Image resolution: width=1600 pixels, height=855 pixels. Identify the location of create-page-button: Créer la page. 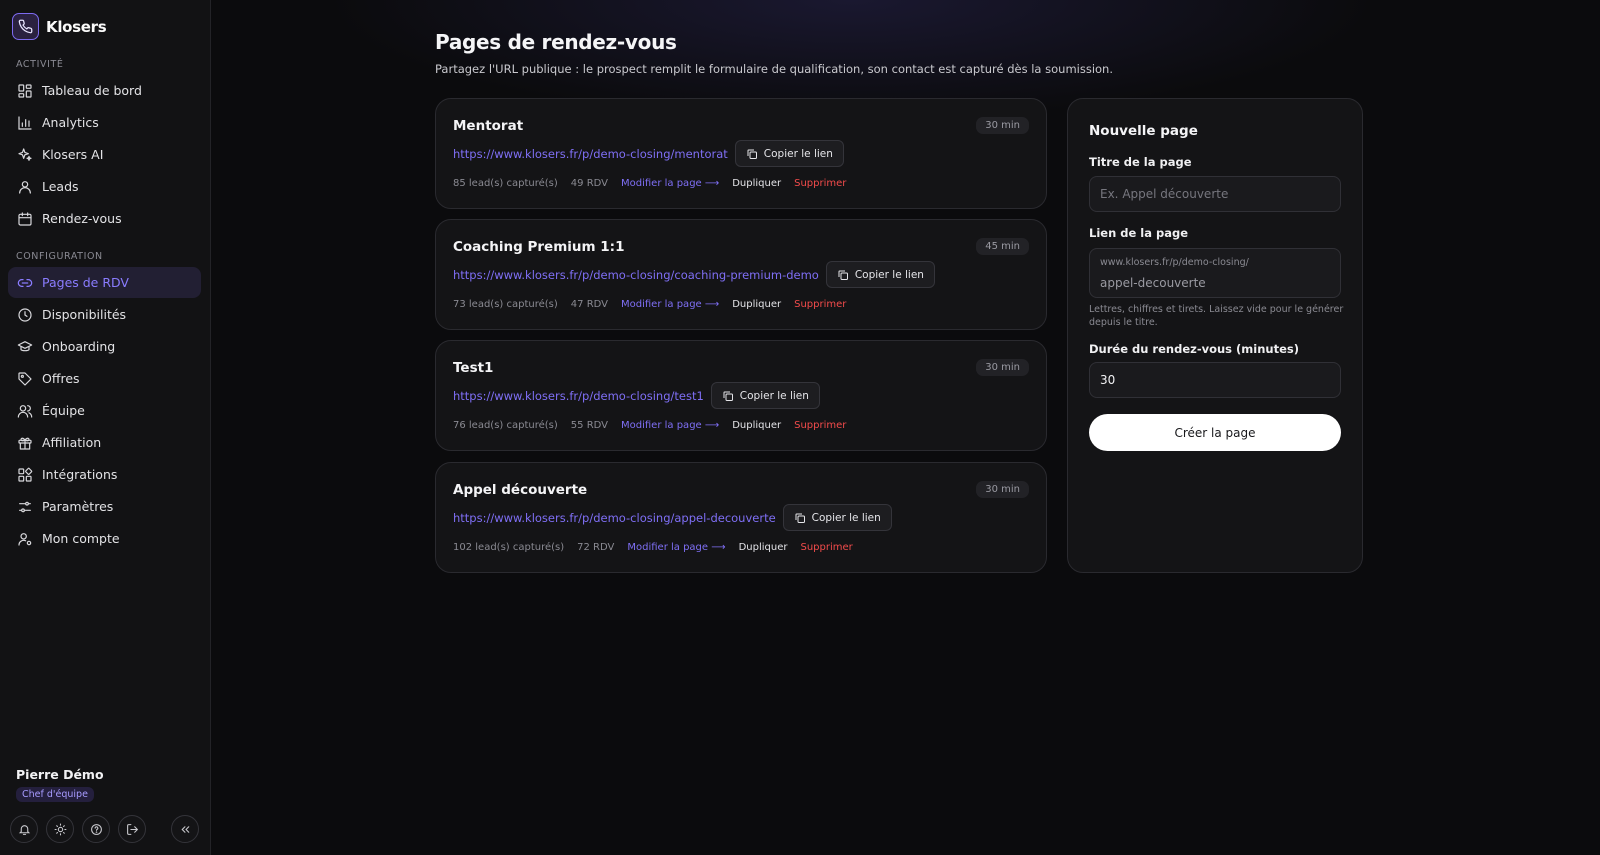
(1215, 432).